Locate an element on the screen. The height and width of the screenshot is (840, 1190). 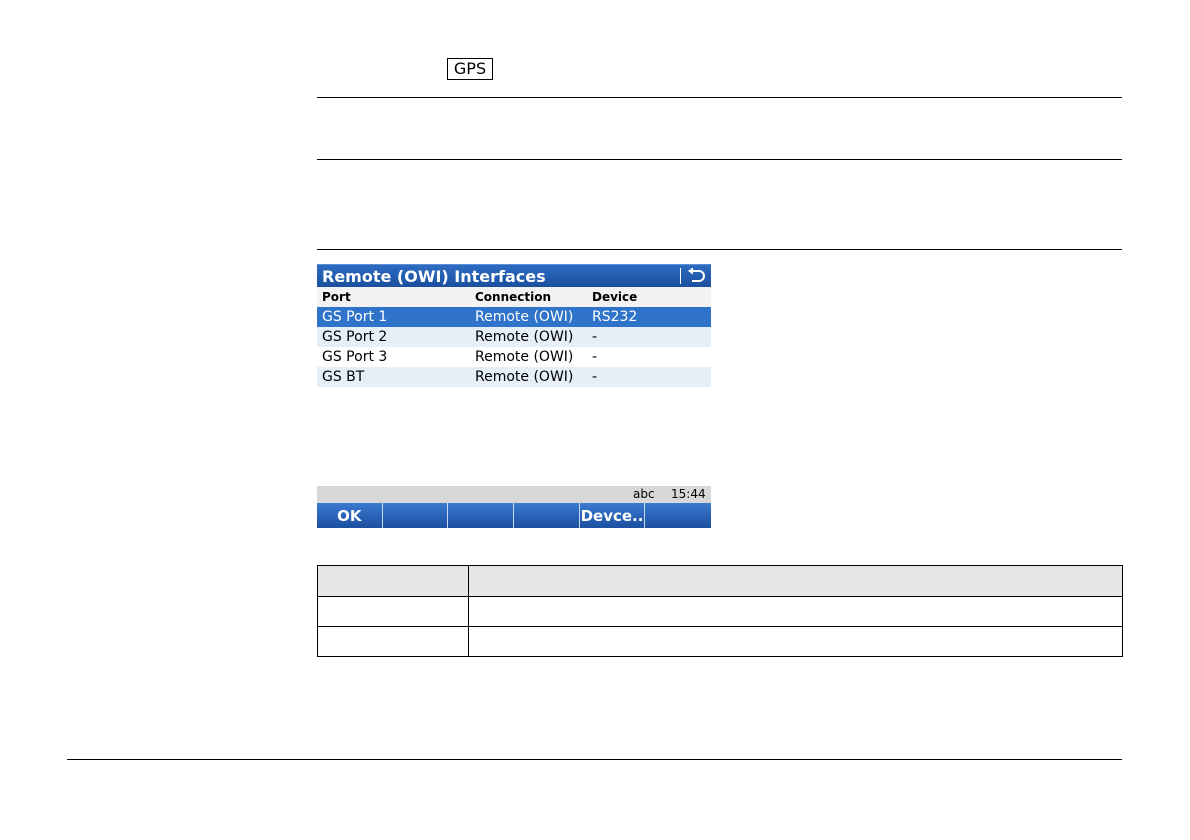
screen-title: Remote (OWI) Interfaces is located at coordinates (434, 276).